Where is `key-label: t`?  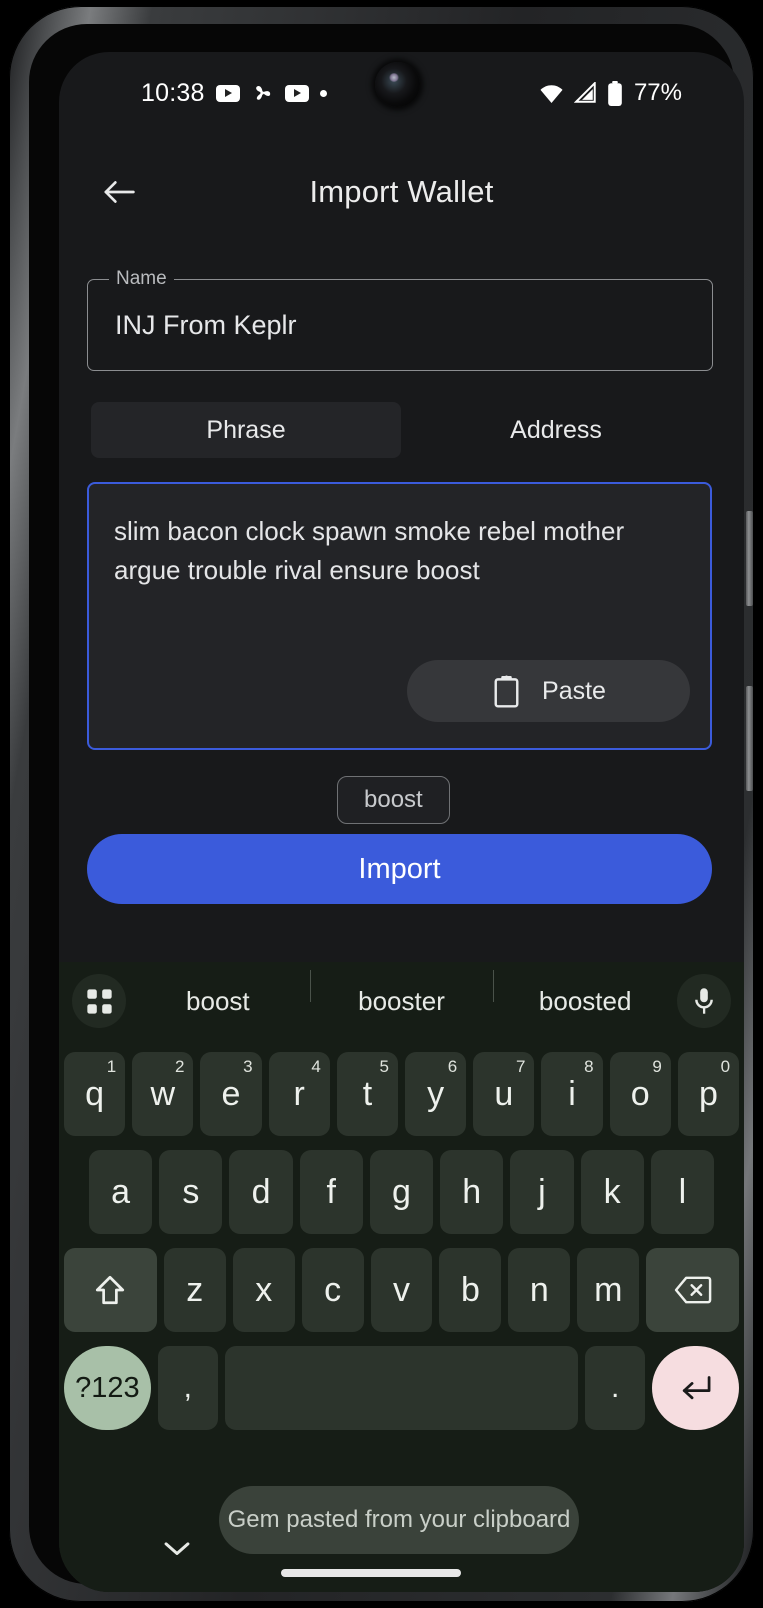 key-label: t is located at coordinates (367, 1093).